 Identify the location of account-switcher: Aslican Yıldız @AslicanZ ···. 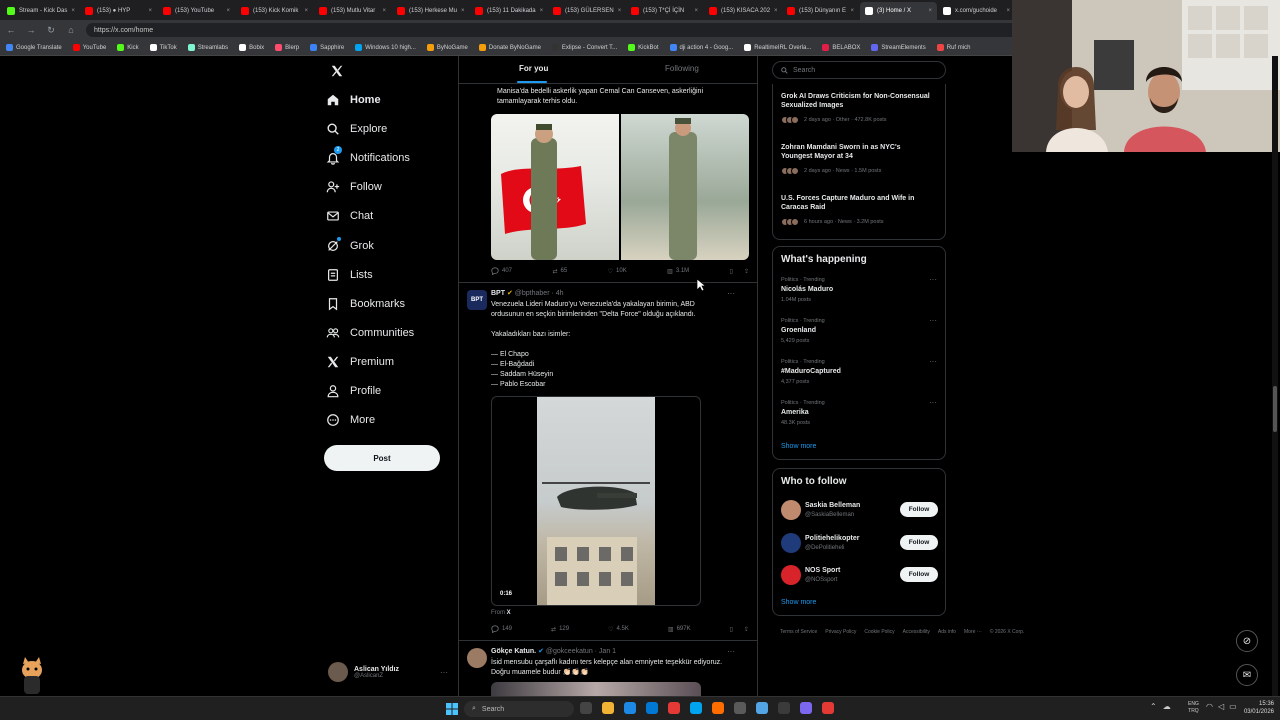
(388, 672).